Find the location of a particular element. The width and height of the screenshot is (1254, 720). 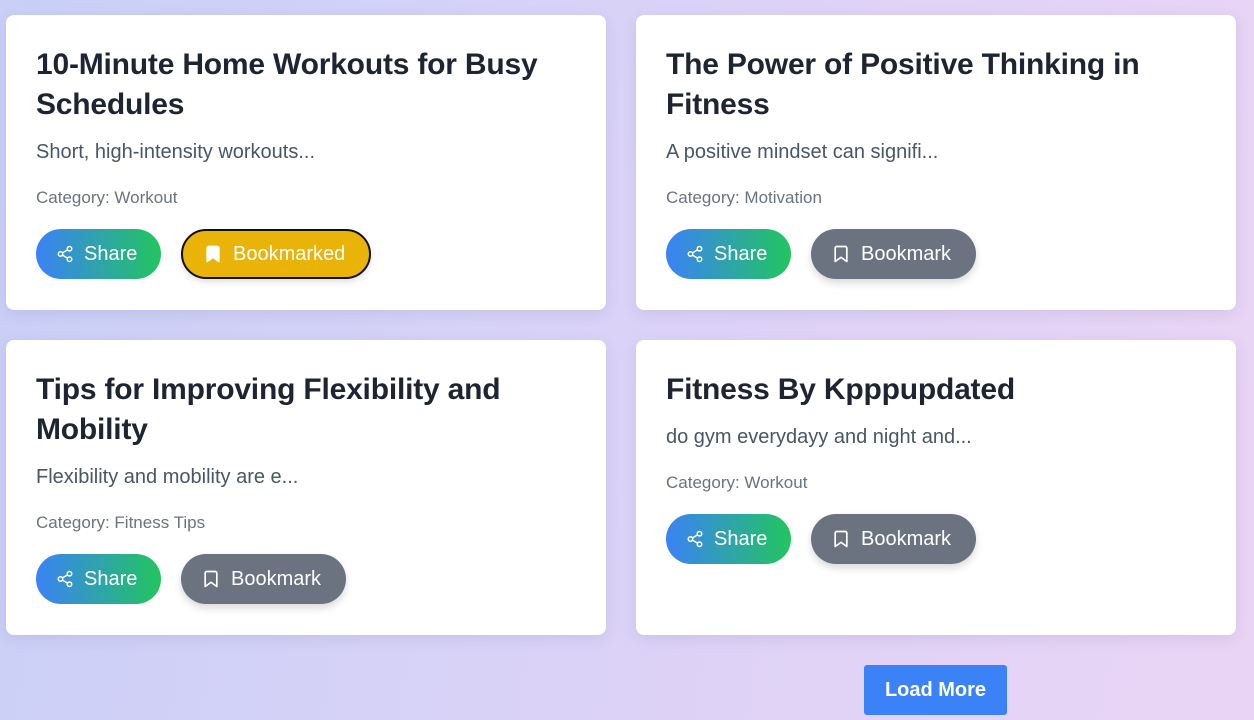

bookmark-label: Bookmarked is located at coordinates (289, 253).